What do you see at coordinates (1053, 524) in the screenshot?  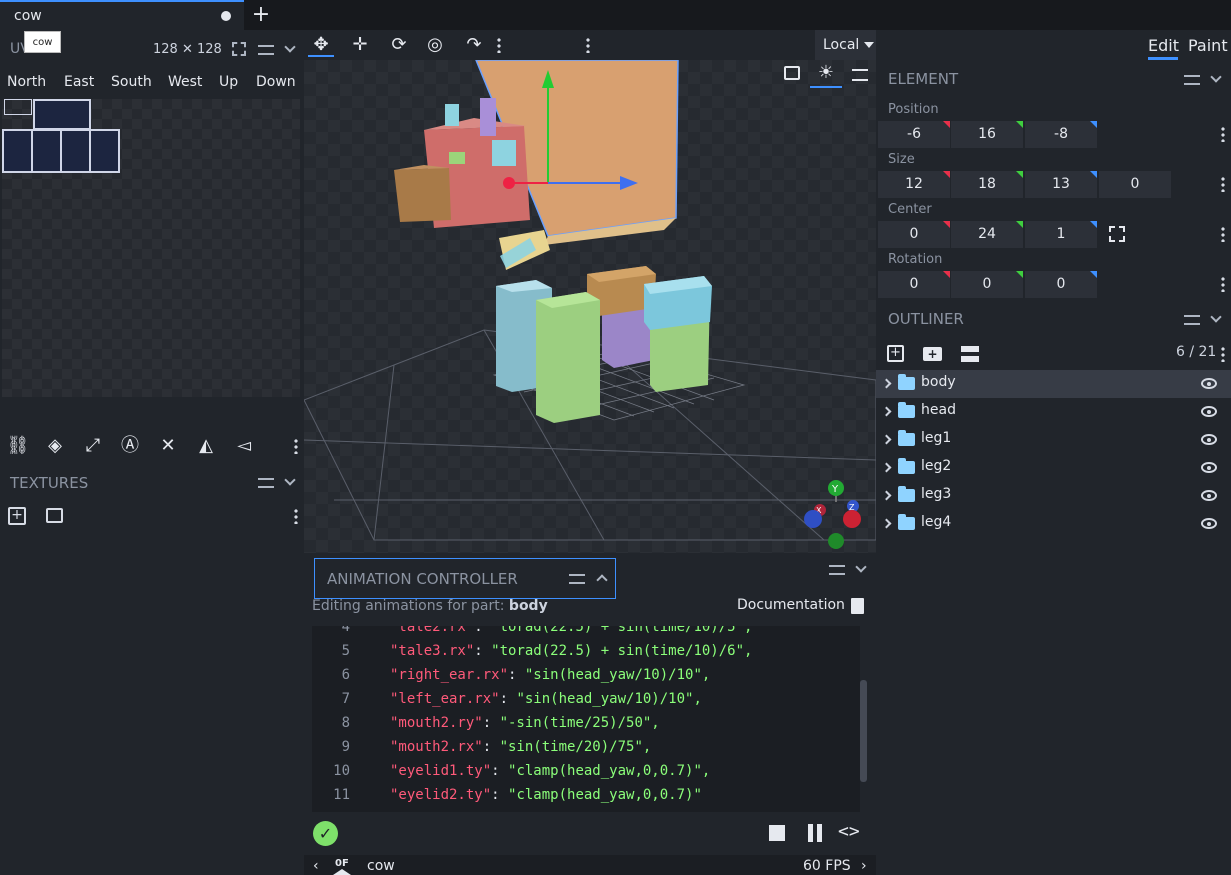 I see `outliner-item-leg4: leg4` at bounding box center [1053, 524].